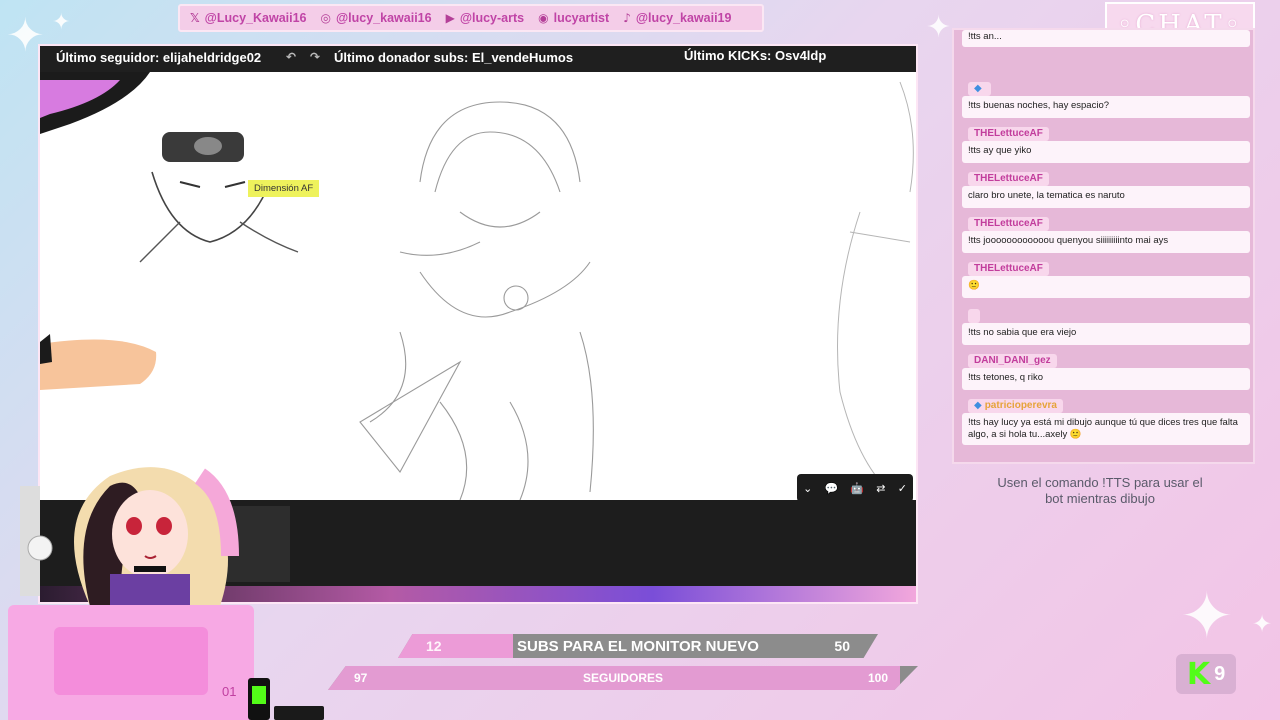  Describe the element at coordinates (129, 540) in the screenshot. I see `vtuber-avatar` at that location.